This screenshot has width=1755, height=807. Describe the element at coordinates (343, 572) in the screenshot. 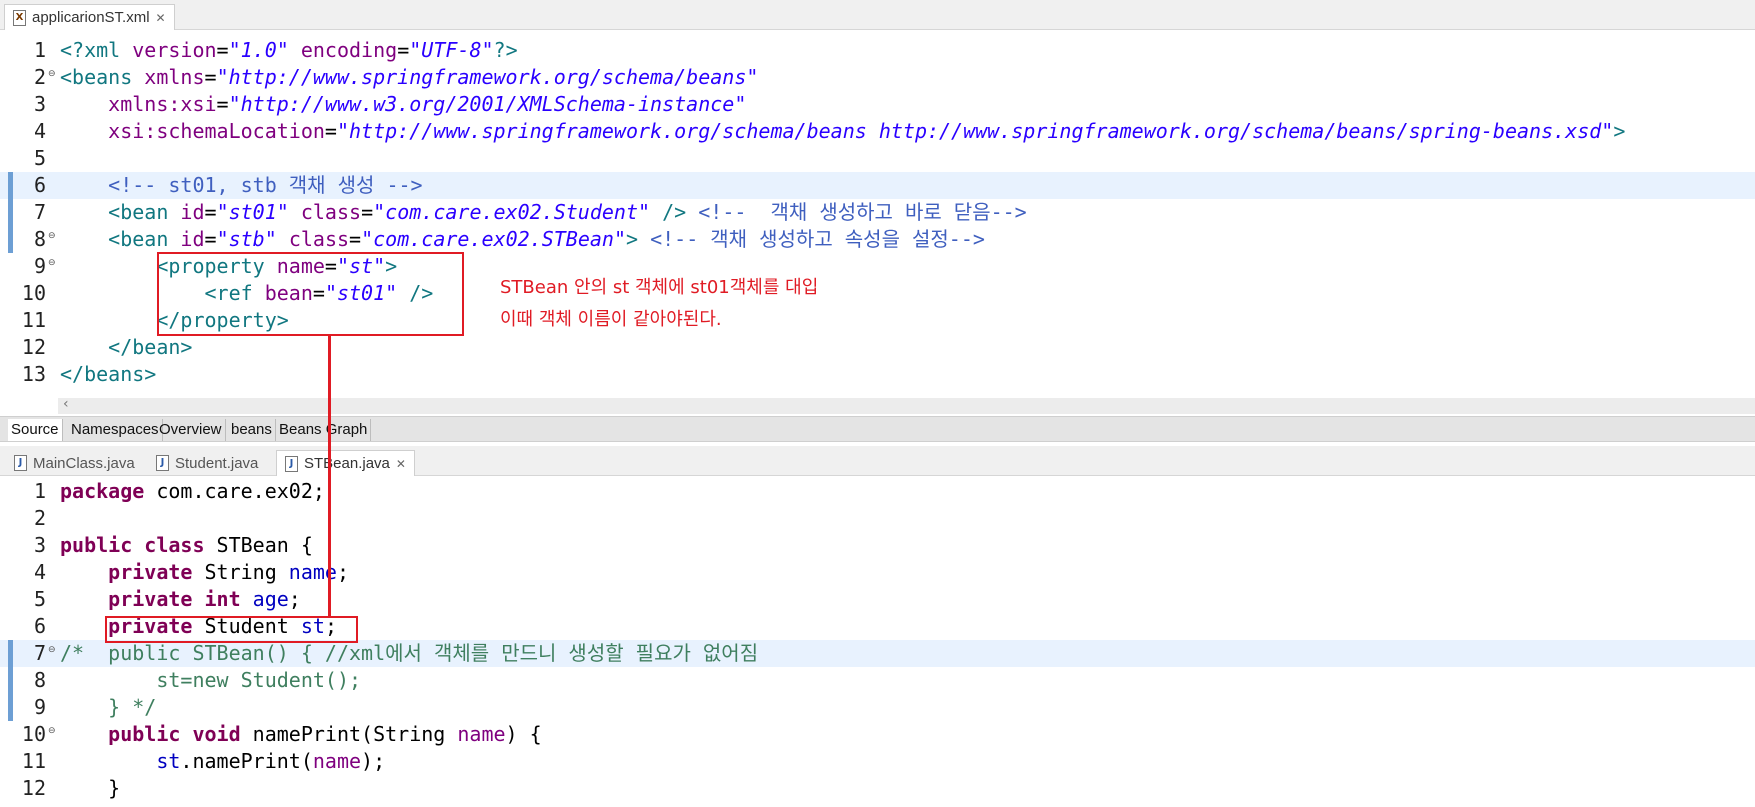

I see `code-token: ;` at that location.